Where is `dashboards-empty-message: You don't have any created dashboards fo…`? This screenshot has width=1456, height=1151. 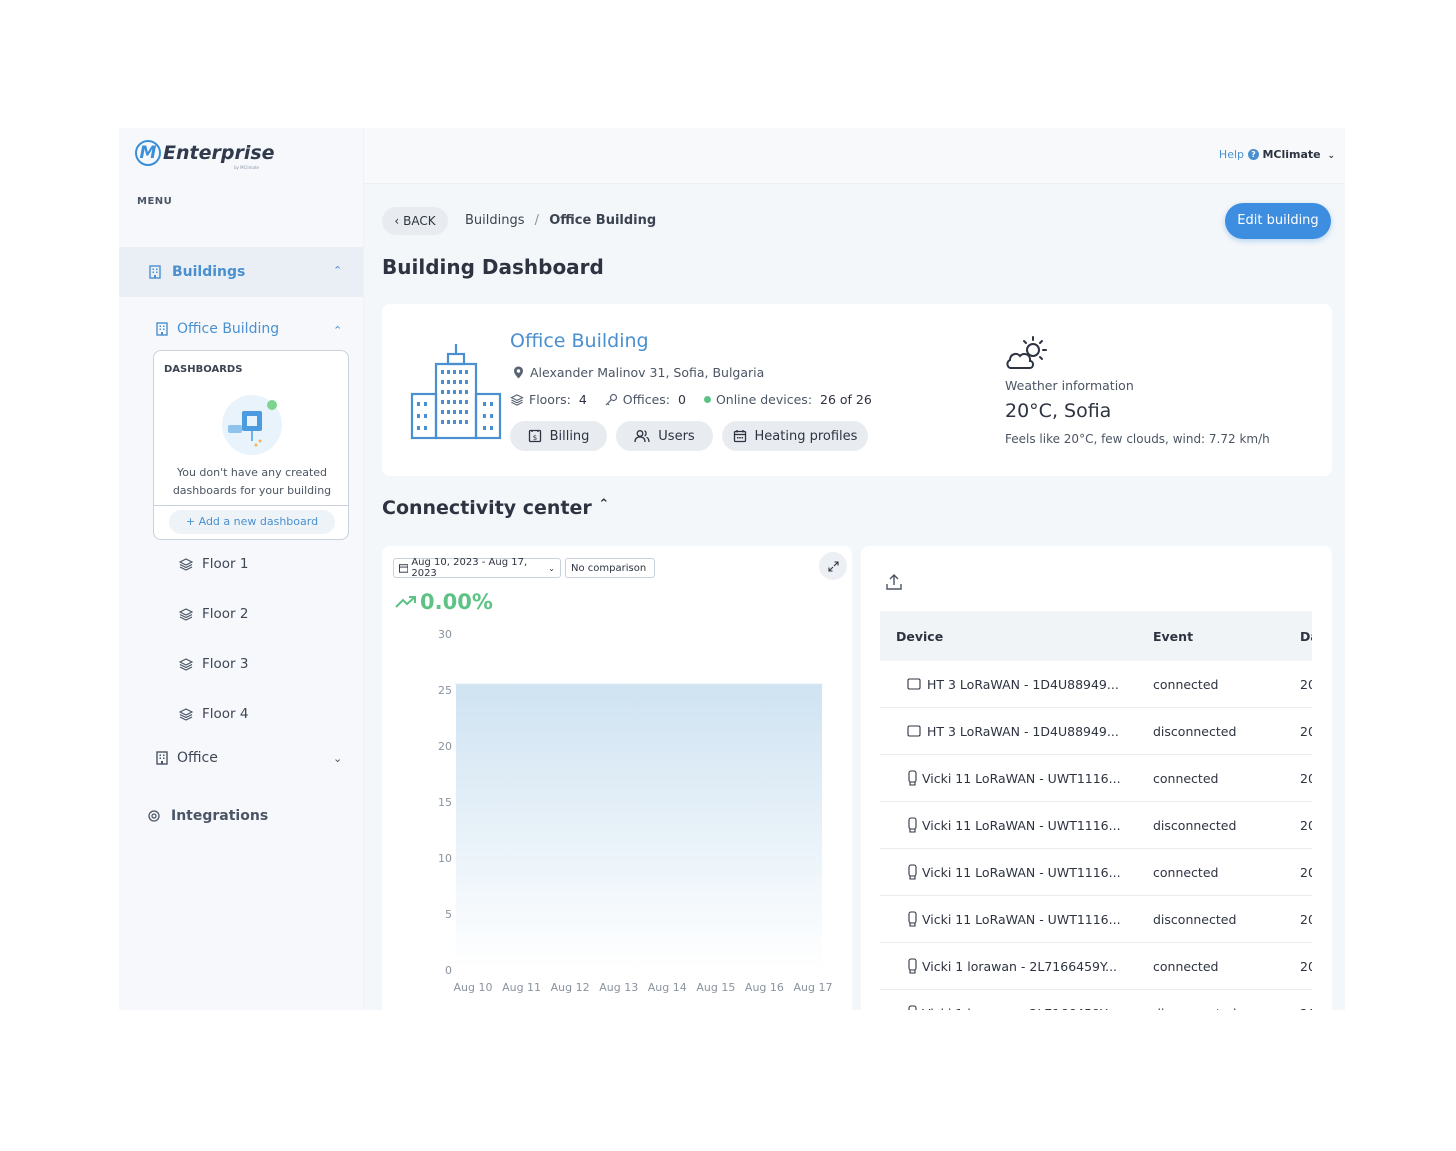 dashboards-empty-message: You don't have any created dashboards fo… is located at coordinates (252, 482).